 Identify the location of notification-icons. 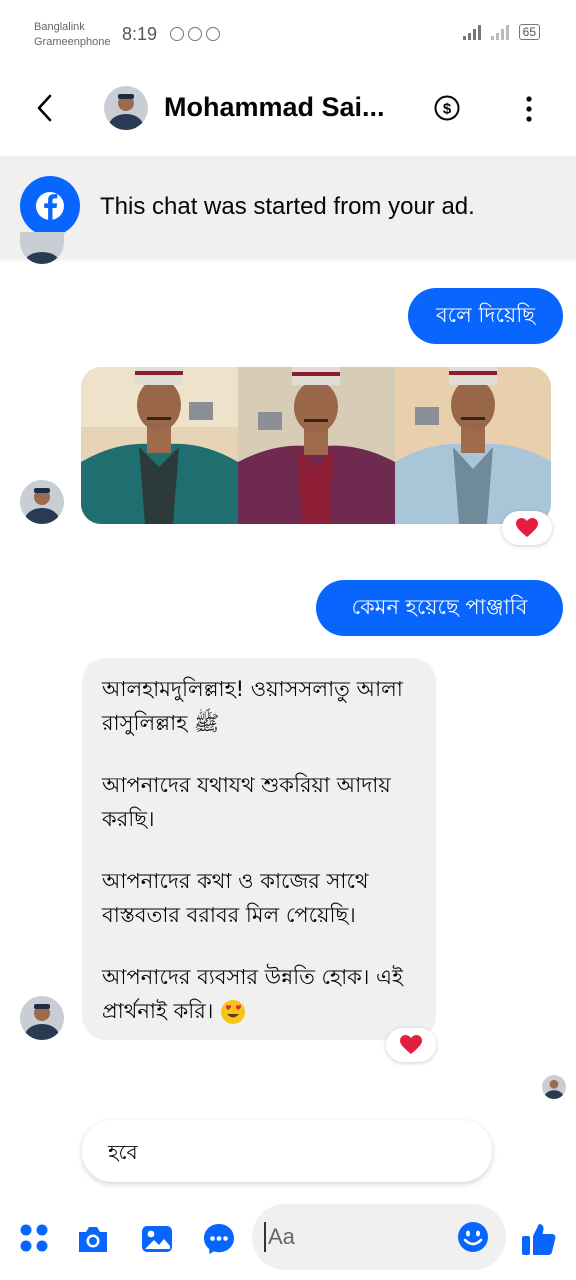
(195, 34).